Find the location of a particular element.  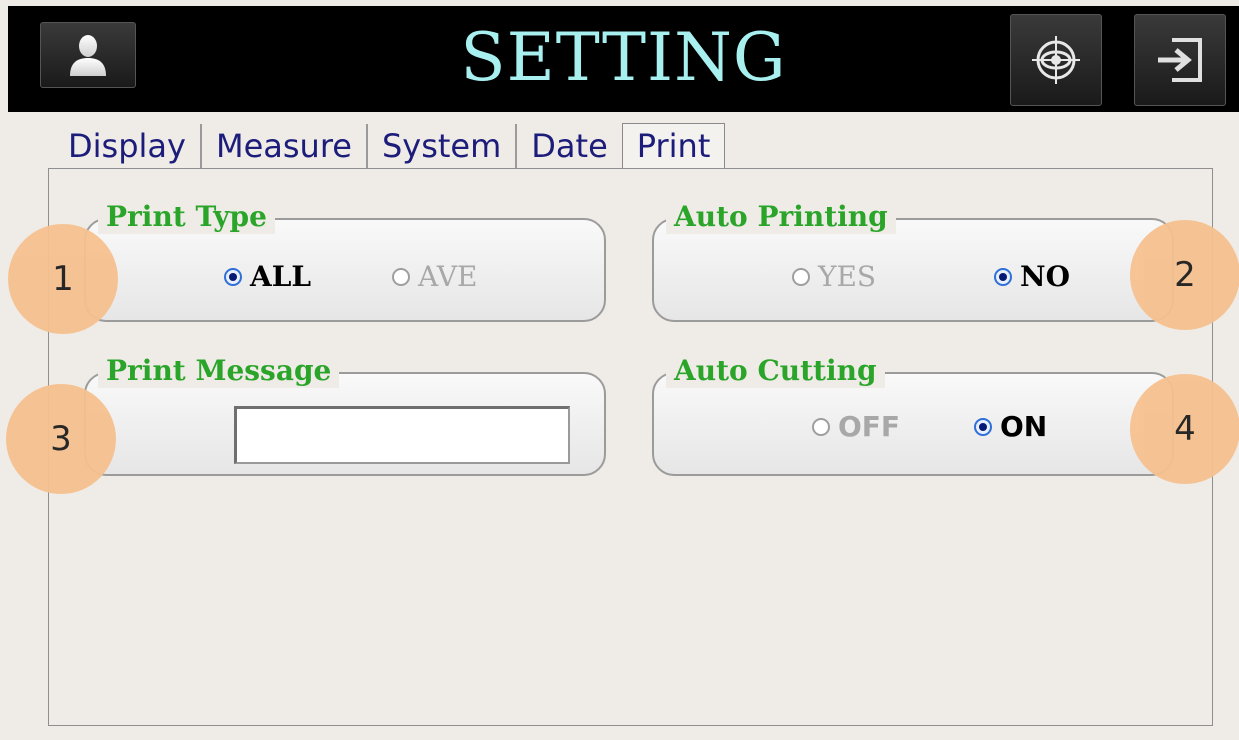

auto-cutting-on-radio: ON is located at coordinates (1010, 426).